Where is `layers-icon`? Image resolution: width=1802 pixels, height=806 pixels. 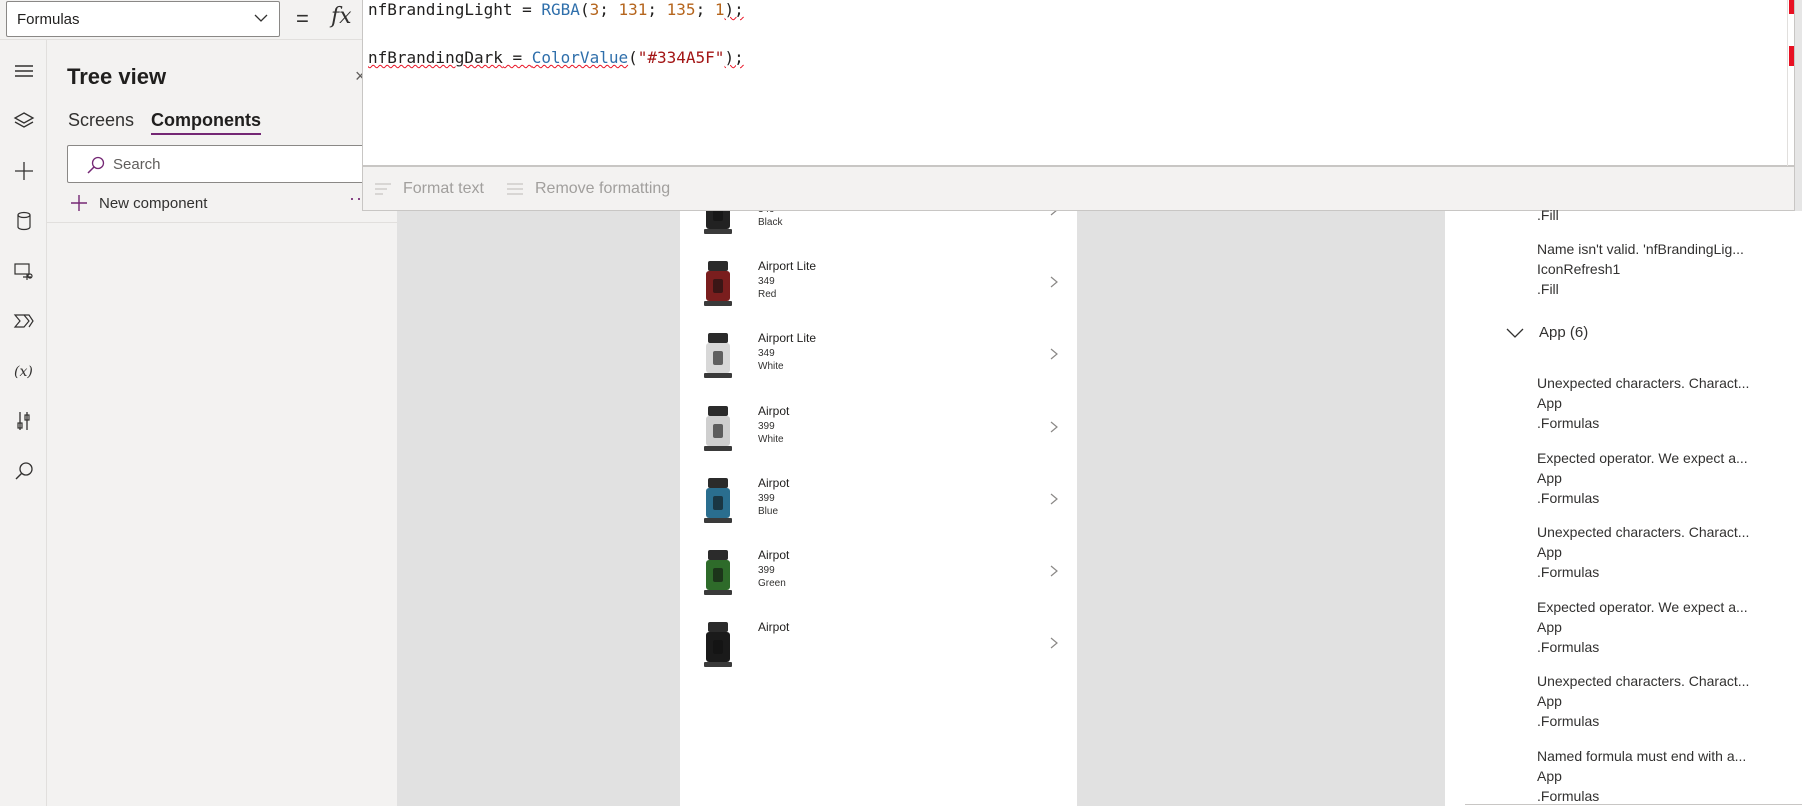 layers-icon is located at coordinates (23, 121).